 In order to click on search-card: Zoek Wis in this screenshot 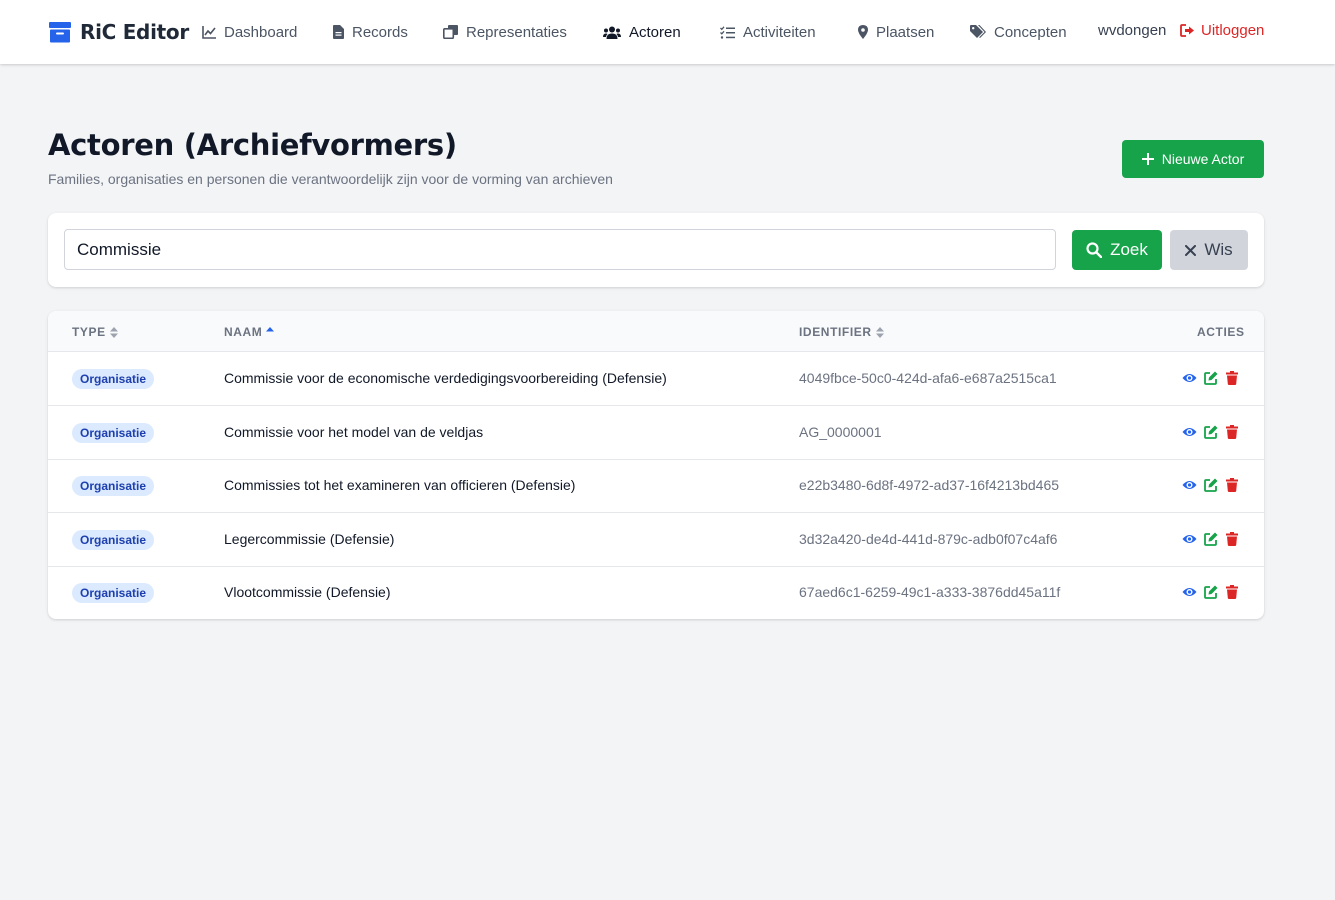, I will do `click(656, 250)`.